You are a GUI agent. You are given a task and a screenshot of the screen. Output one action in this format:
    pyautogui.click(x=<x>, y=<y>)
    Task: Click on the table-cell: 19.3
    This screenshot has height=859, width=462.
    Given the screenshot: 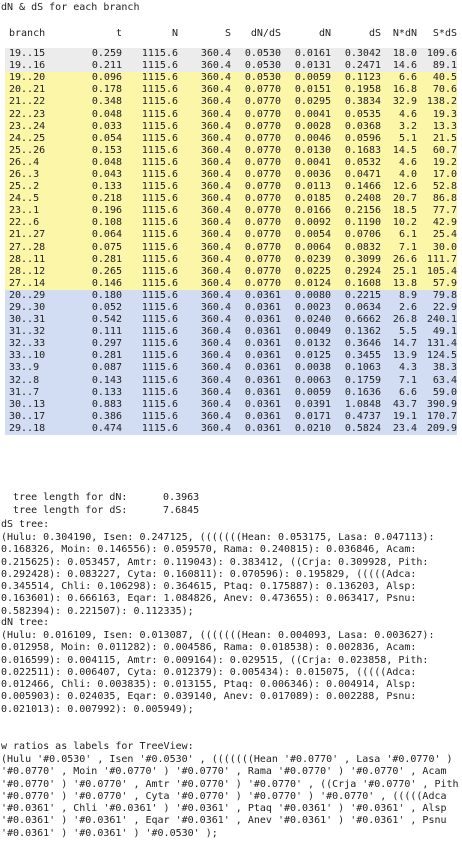 What is the action you would take?
    pyautogui.click(x=437, y=114)
    